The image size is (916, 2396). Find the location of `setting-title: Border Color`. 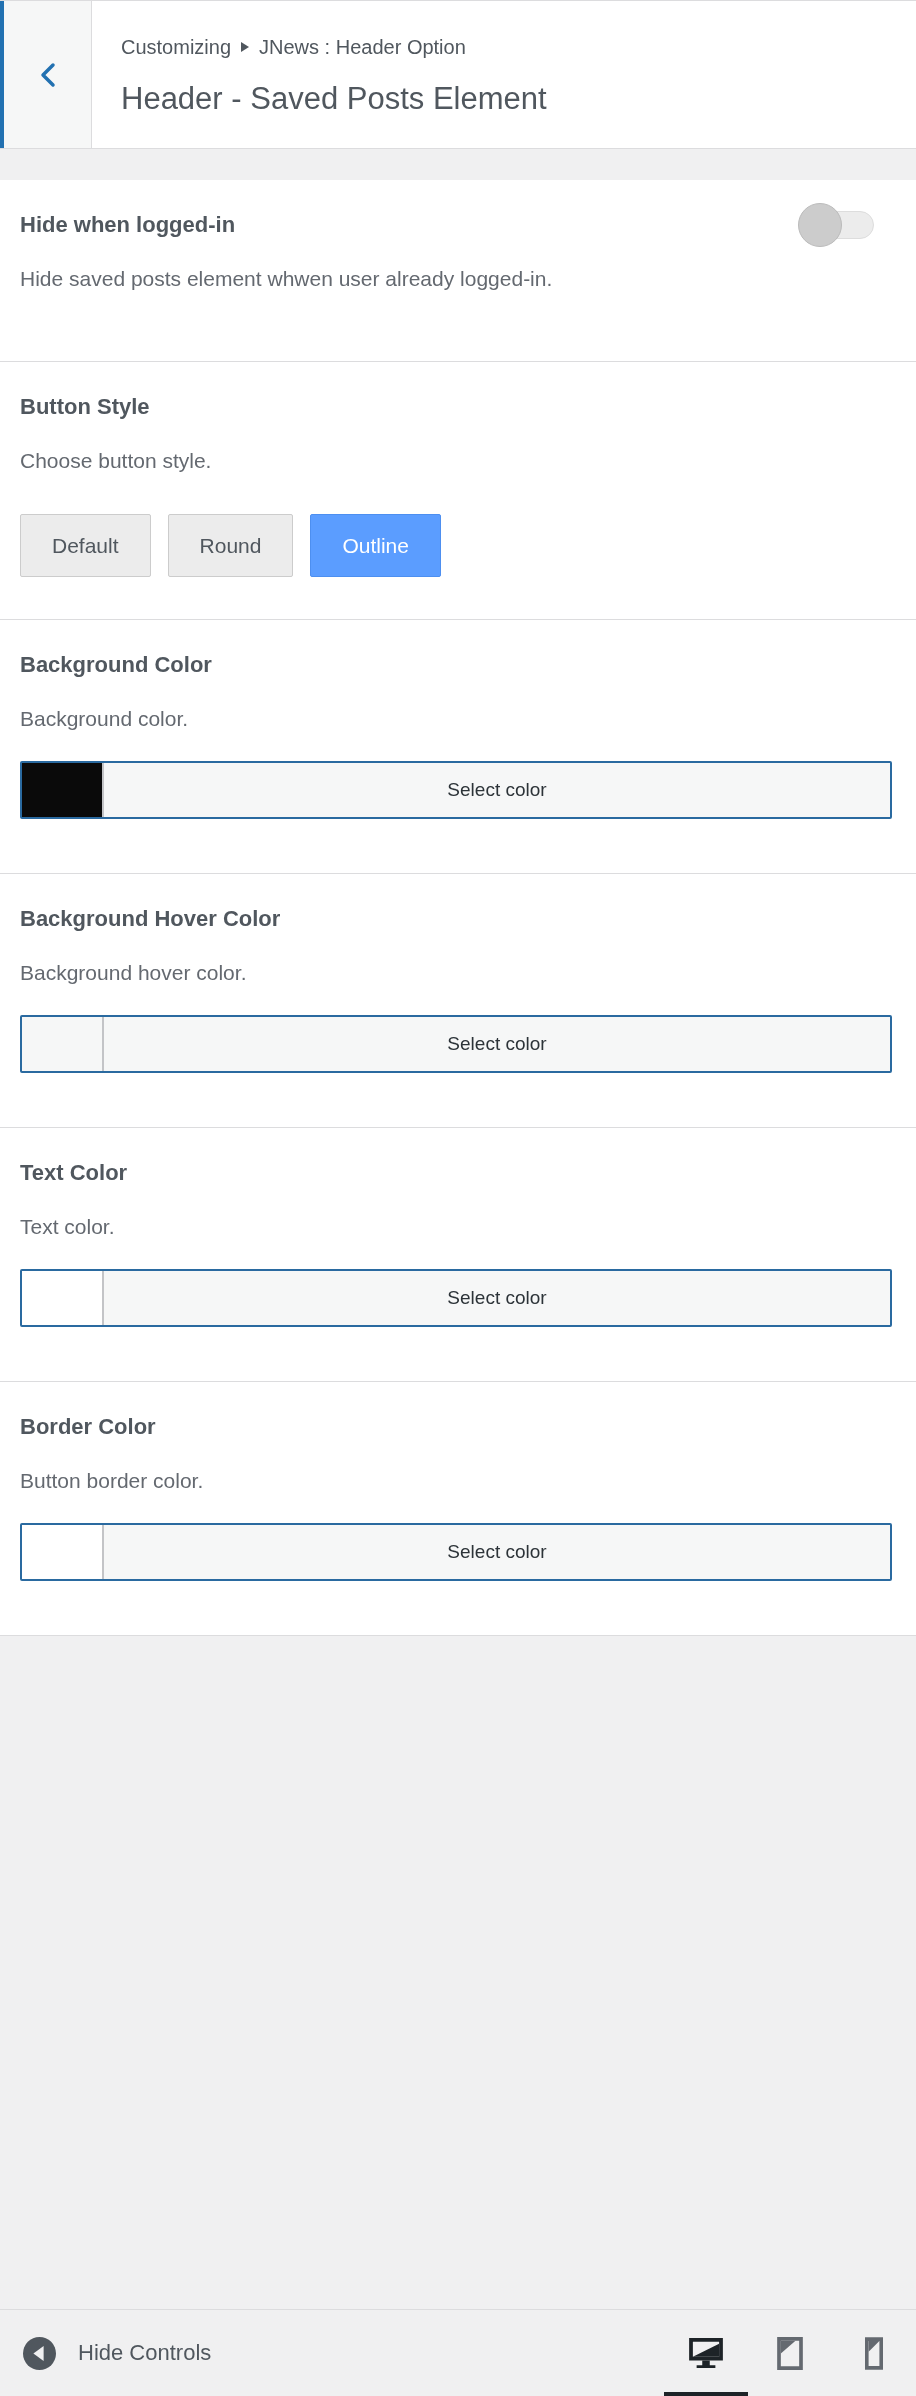

setting-title: Border Color is located at coordinates (88, 1427).